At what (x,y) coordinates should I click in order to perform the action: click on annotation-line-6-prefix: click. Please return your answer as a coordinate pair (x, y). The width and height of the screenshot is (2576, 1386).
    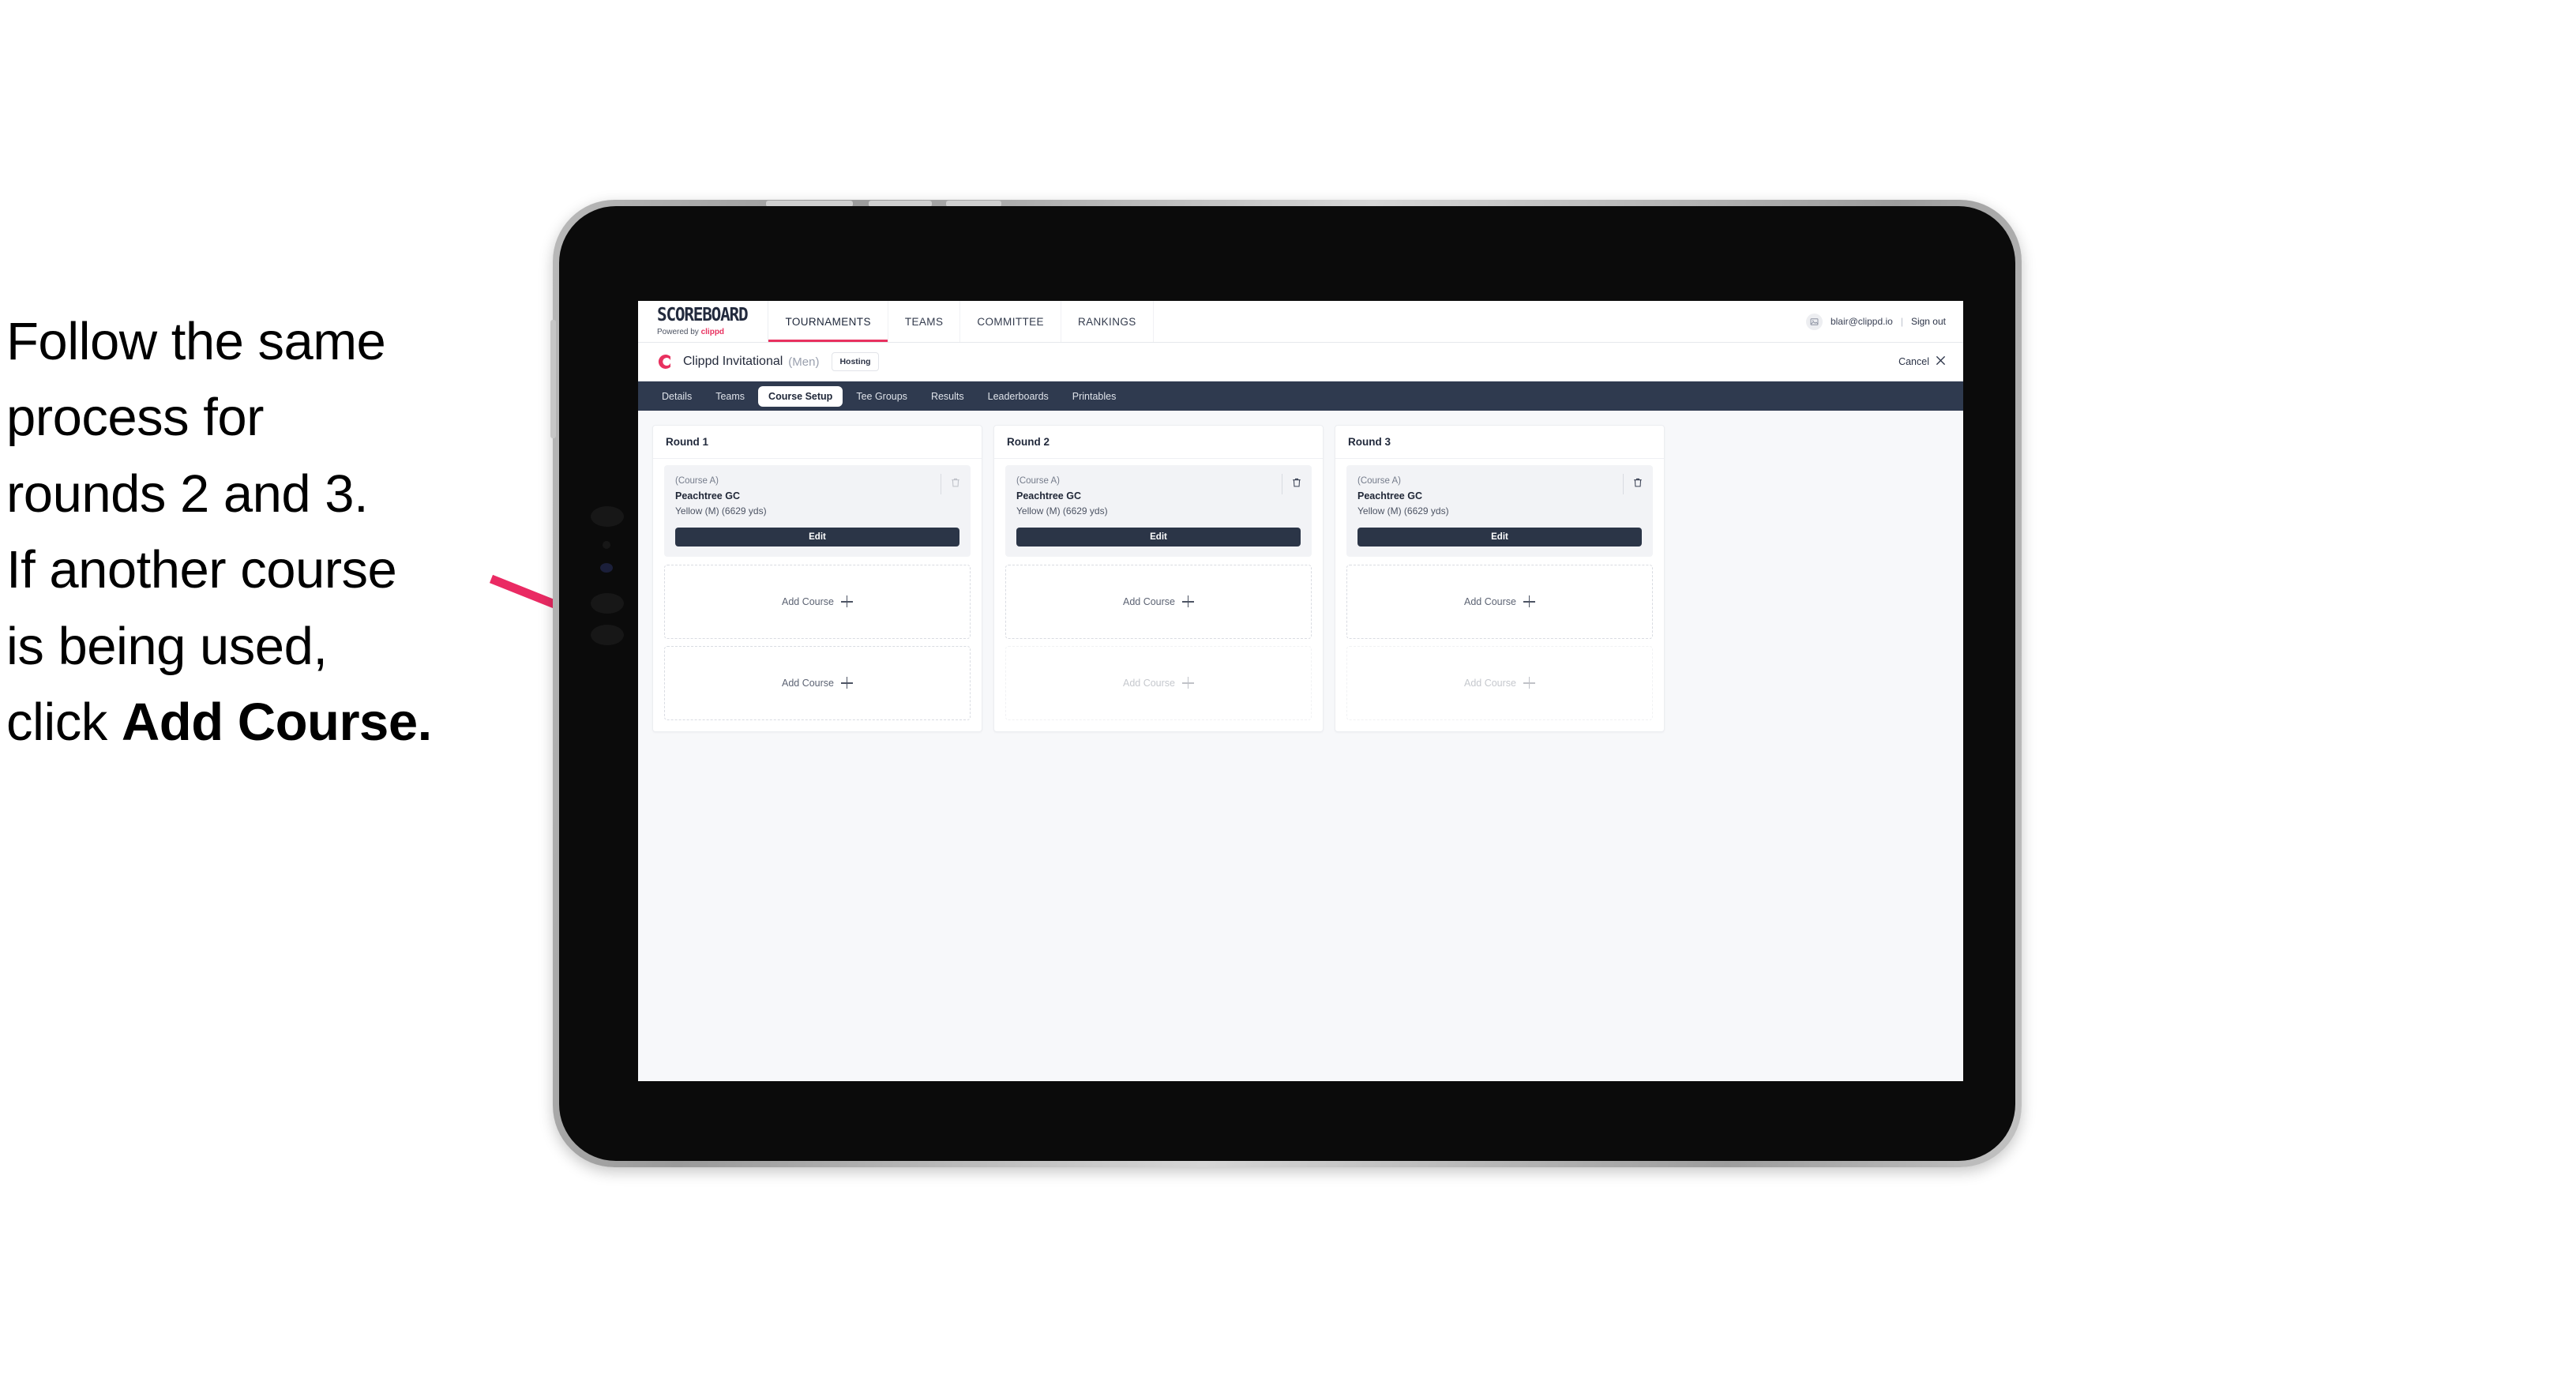
    Looking at the image, I should click on (64, 723).